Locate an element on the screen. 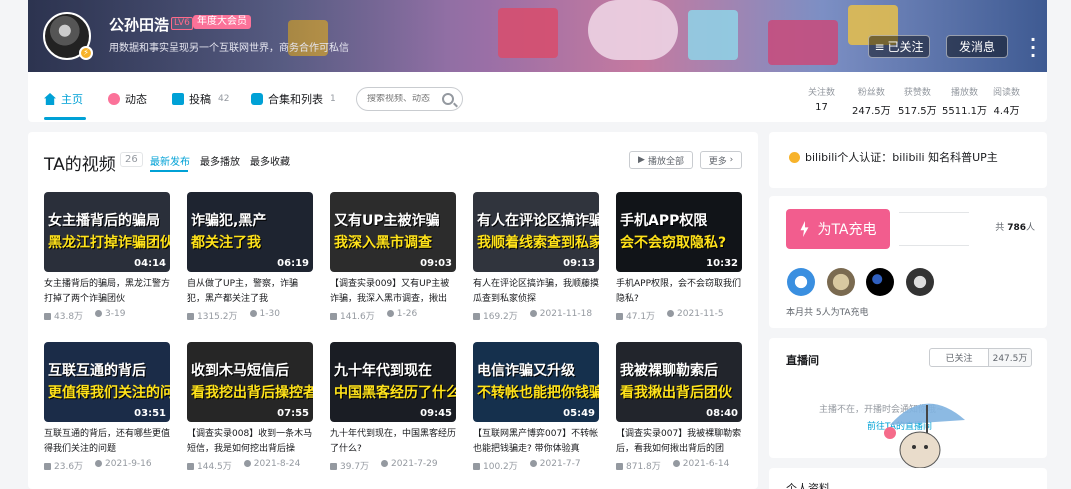 This screenshot has height=489, width=1071. video-duration: 07:55 is located at coordinates (293, 413).